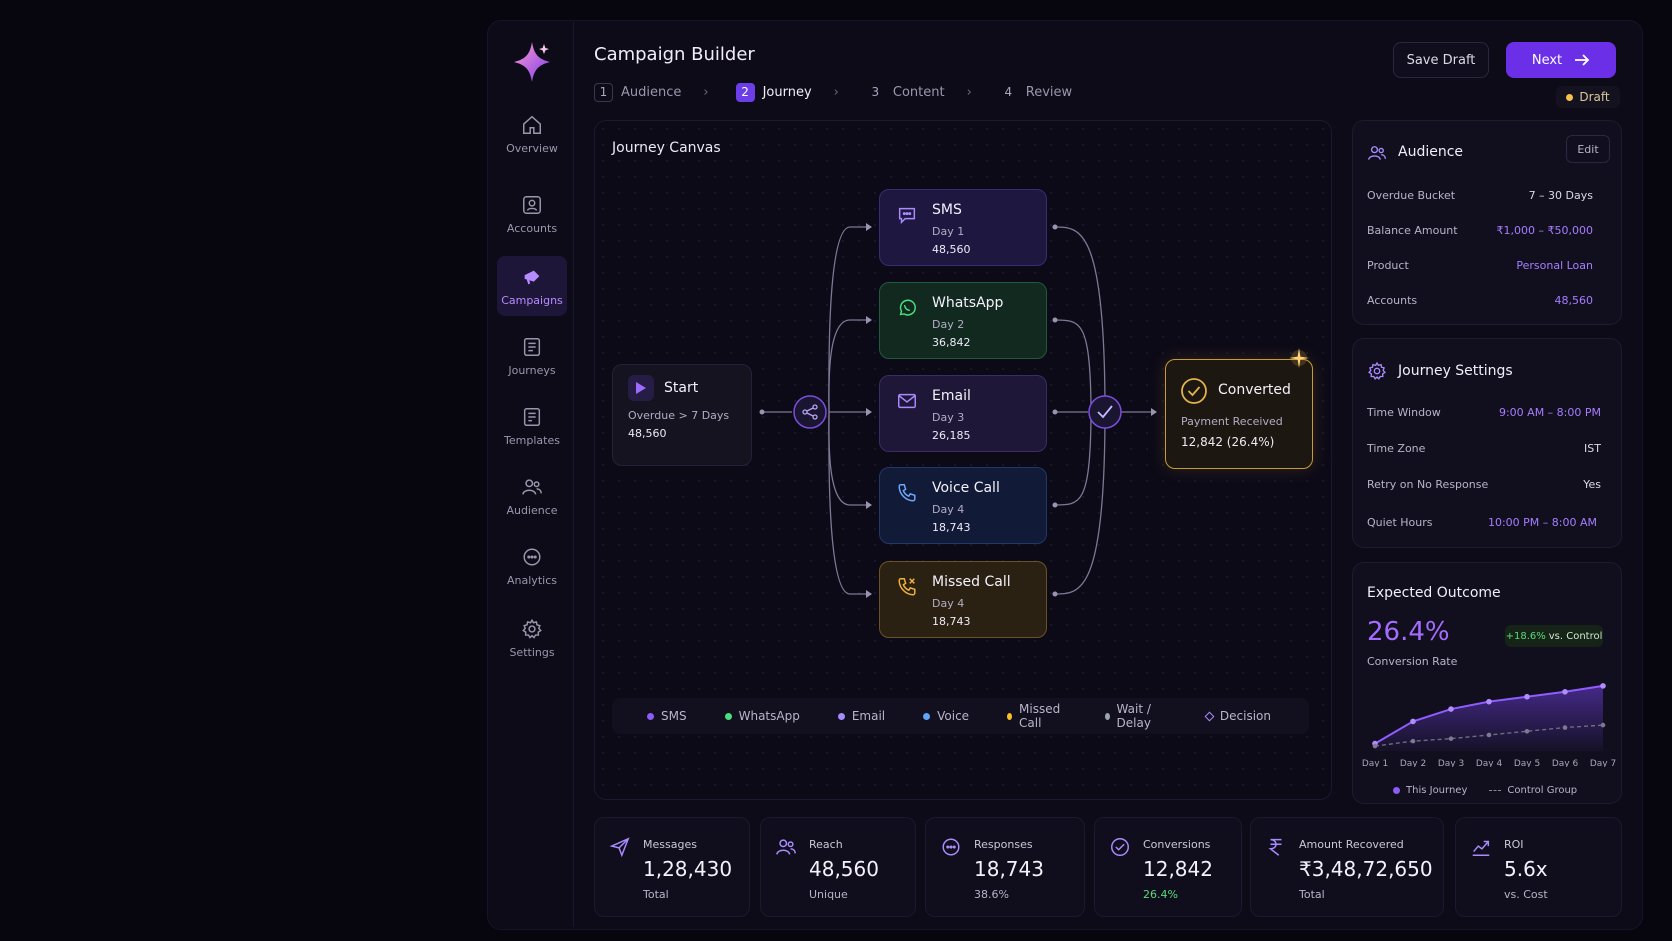 The image size is (1672, 941). What do you see at coordinates (786, 847) in the screenshot?
I see `users-icon` at bounding box center [786, 847].